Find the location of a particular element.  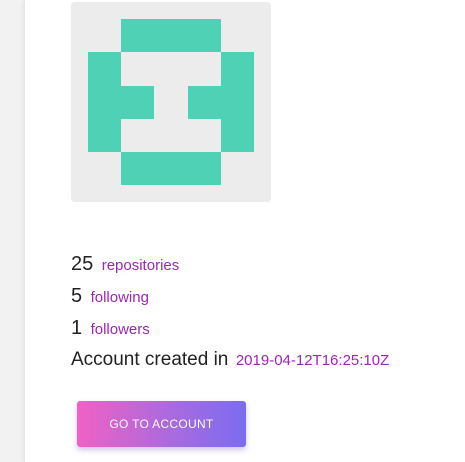

account-created-date: 2019-04-12T16:25:10Z is located at coordinates (312, 360).